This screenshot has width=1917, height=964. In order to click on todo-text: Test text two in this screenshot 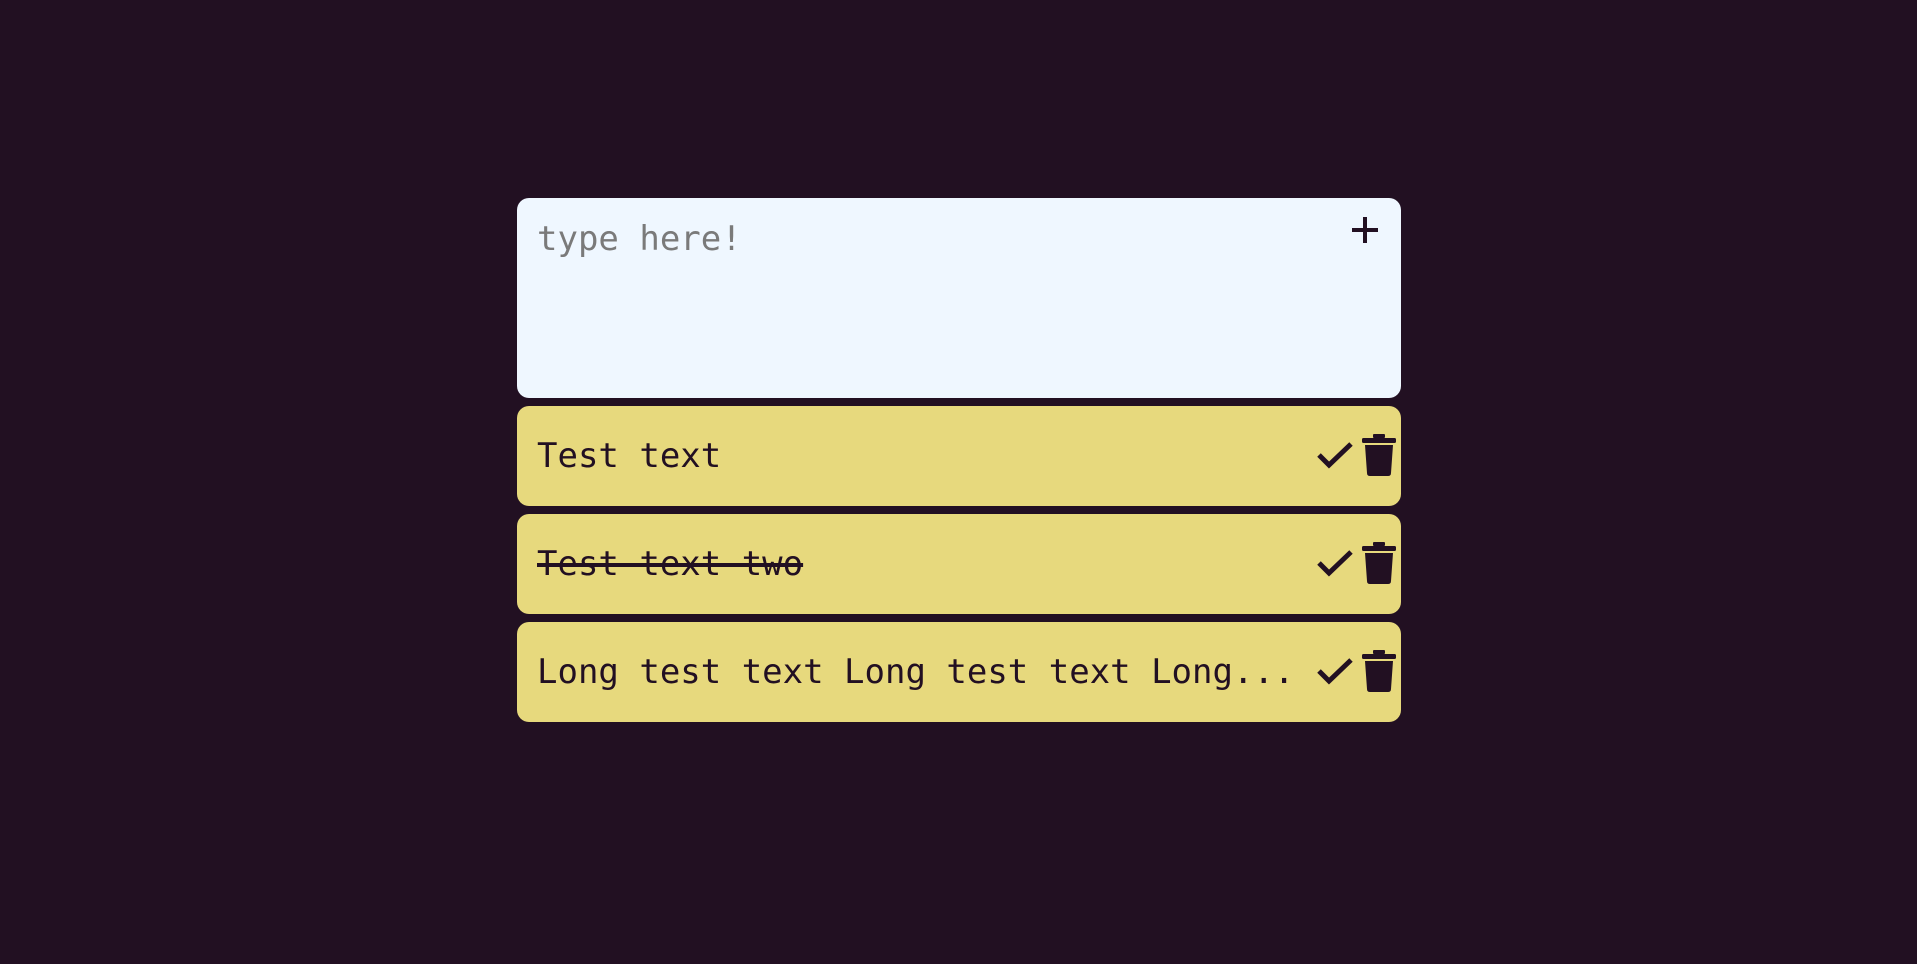, I will do `click(670, 564)`.